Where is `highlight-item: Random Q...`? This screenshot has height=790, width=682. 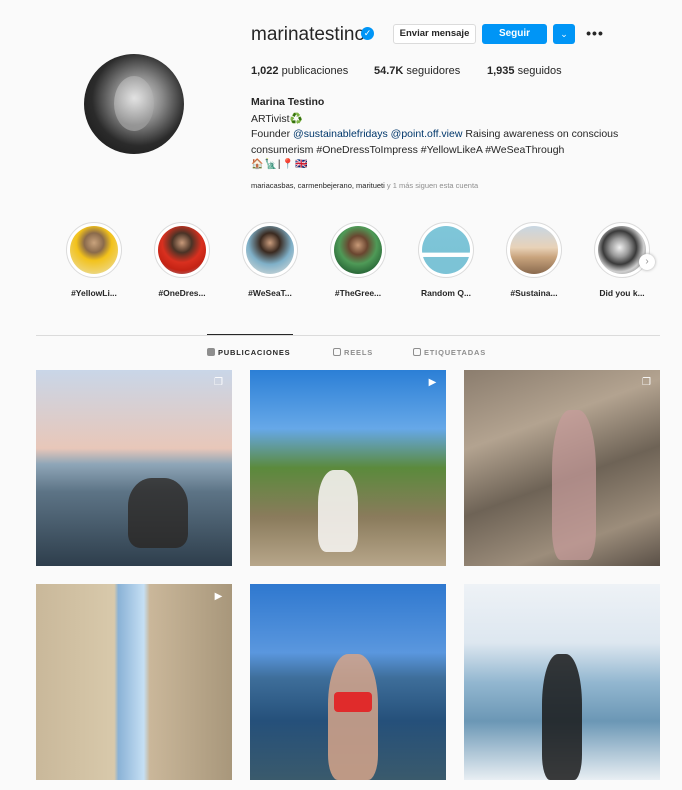
highlight-item: Random Q... is located at coordinates (446, 260).